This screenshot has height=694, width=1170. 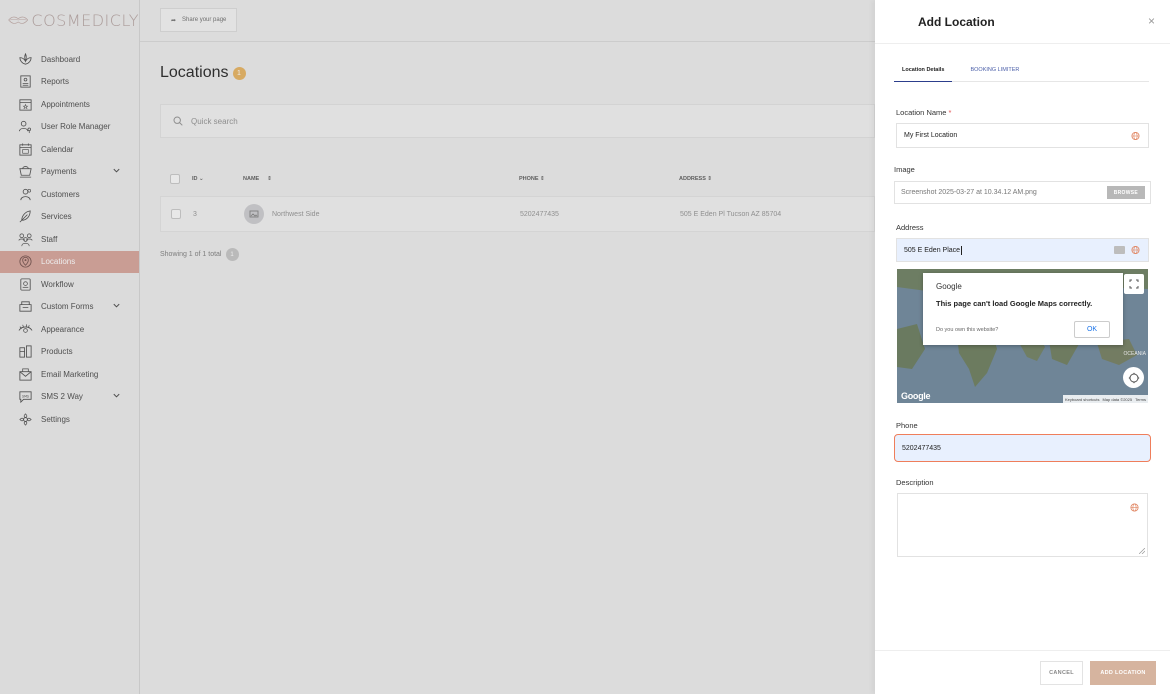 I want to click on address-value: 505 E Eden Place, so click(x=932, y=250).